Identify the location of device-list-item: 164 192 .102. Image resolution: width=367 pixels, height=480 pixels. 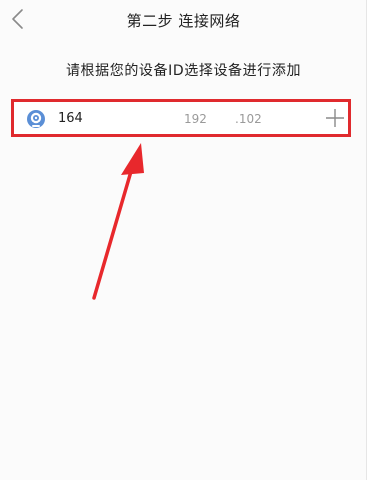
(181, 118).